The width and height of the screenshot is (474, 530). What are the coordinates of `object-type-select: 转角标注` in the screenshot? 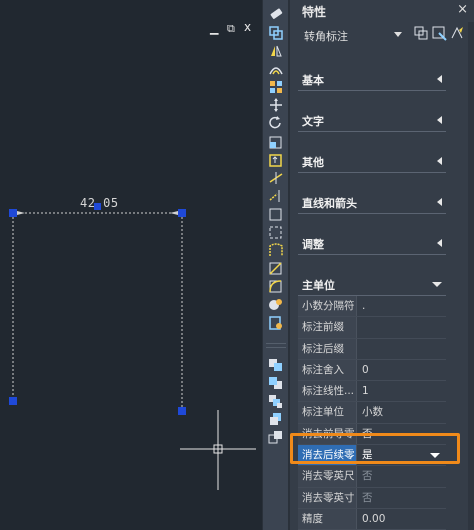 It's located at (351, 34).